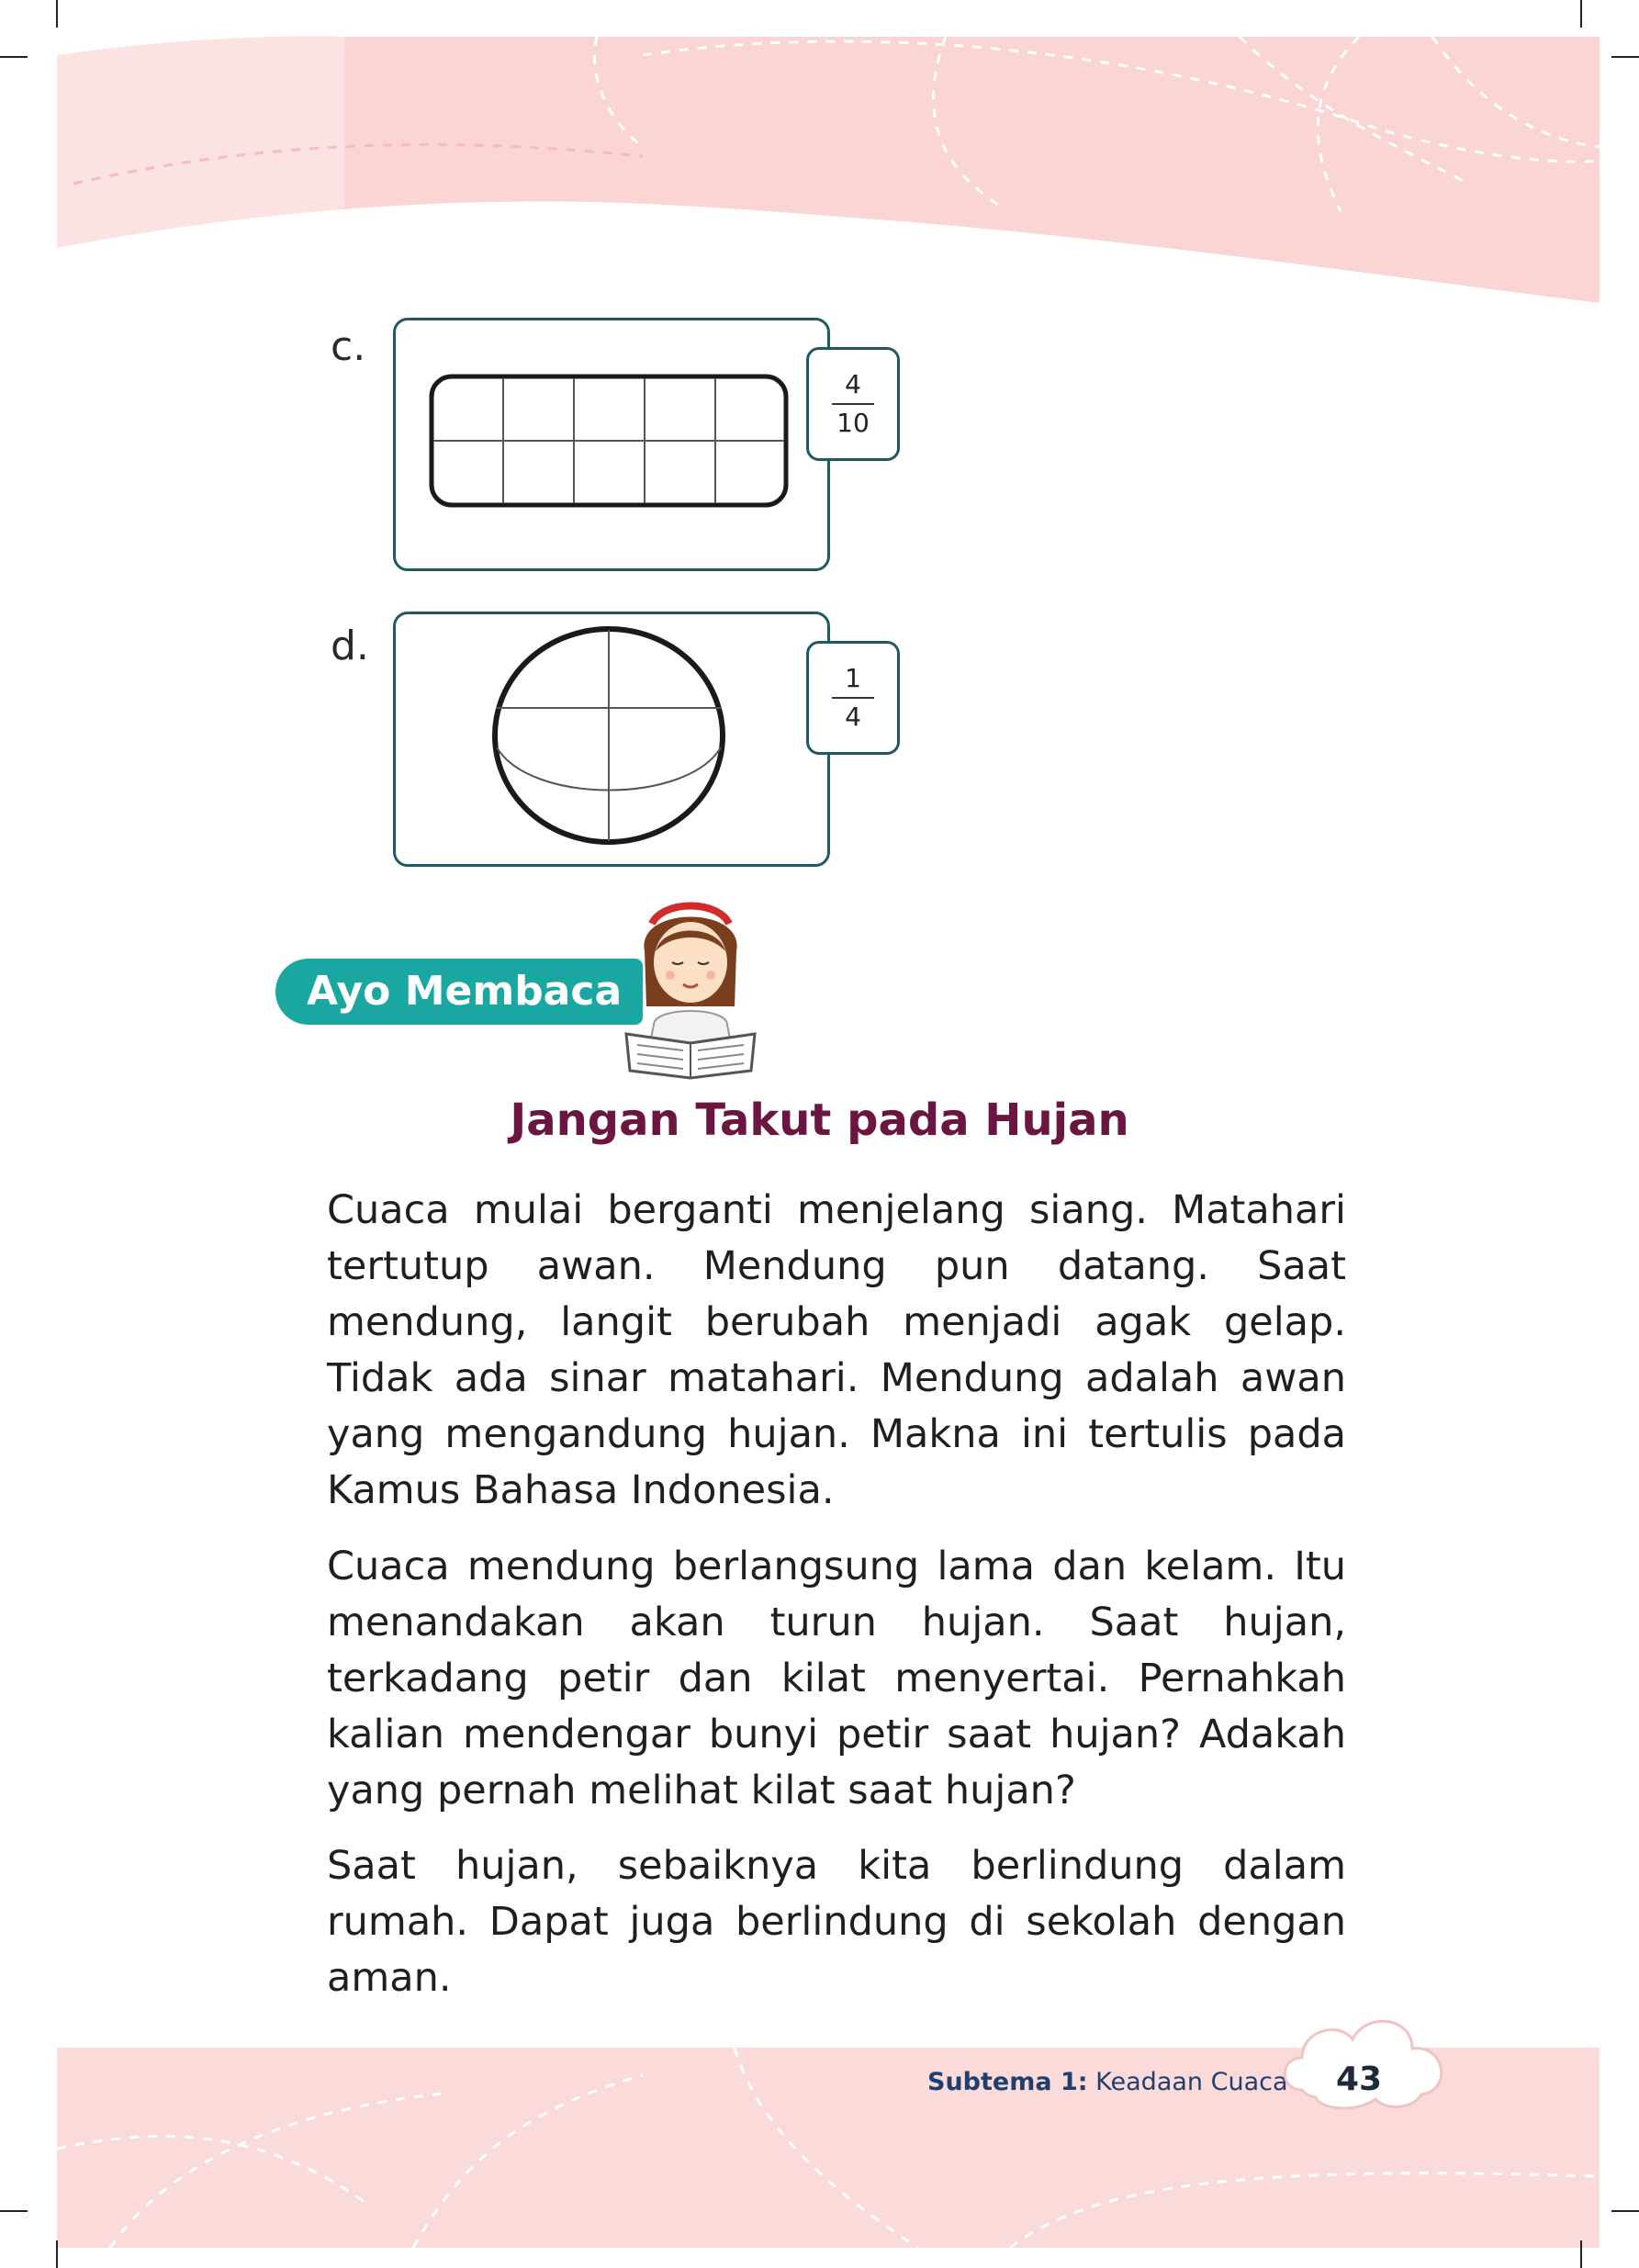 The width and height of the screenshot is (1639, 2268). Describe the element at coordinates (853, 717) in the screenshot. I see `fraction-denominator: 4` at that location.